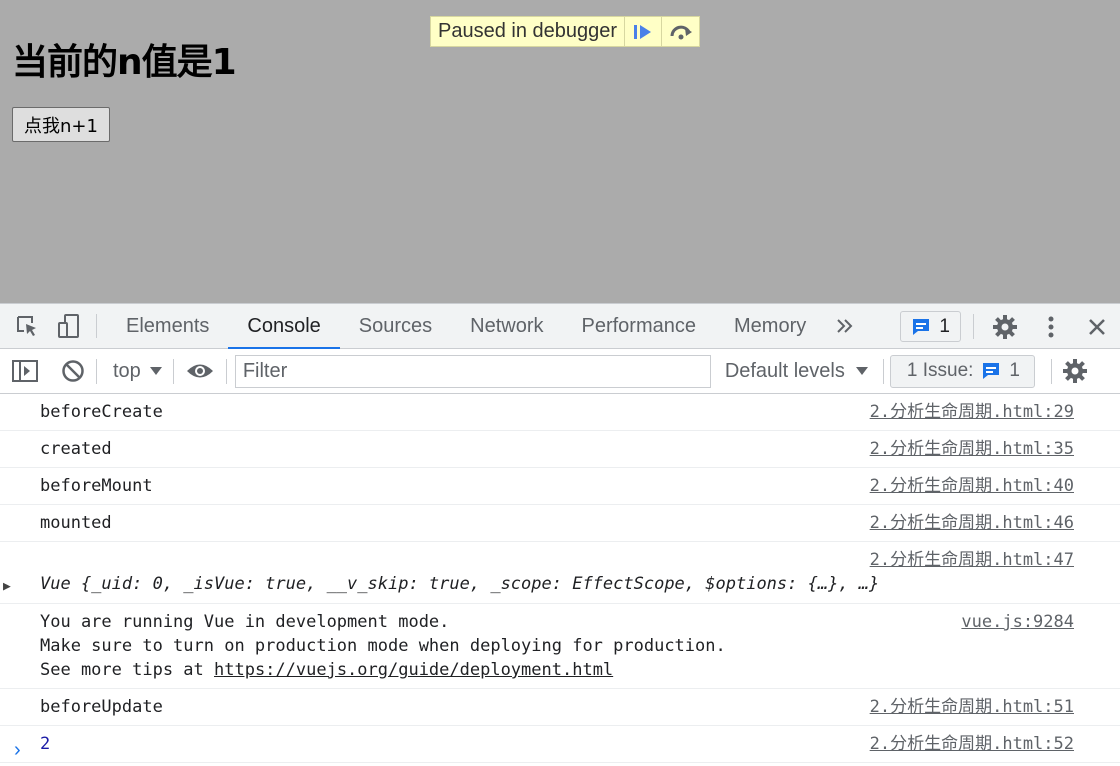 The image size is (1120, 766). I want to click on tab-label: Performance, so click(639, 325).